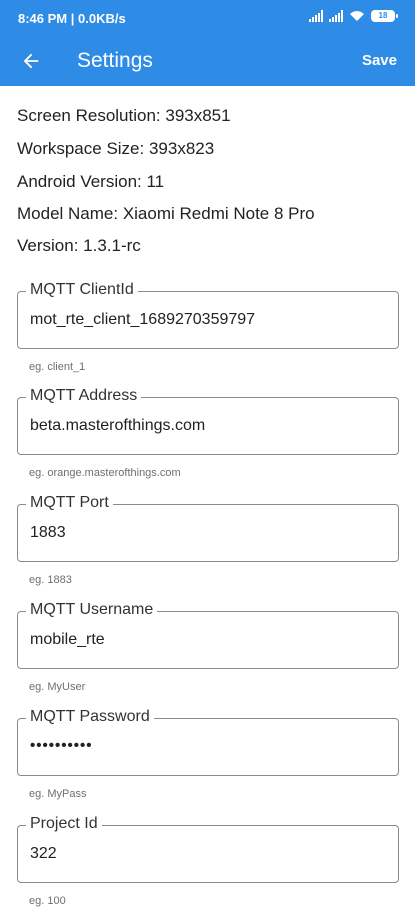 The image size is (415, 907). I want to click on mqtt-password-value: ••••••••••, so click(61, 745).